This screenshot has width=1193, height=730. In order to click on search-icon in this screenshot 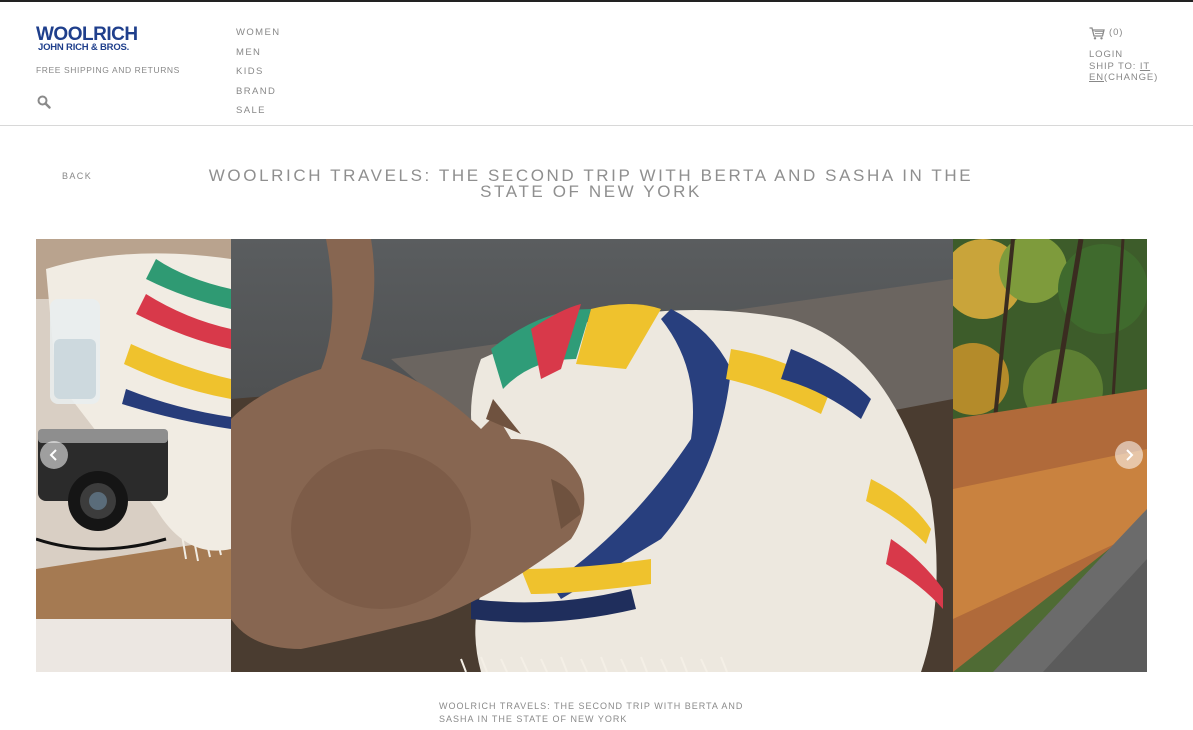, I will do `click(44, 102)`.